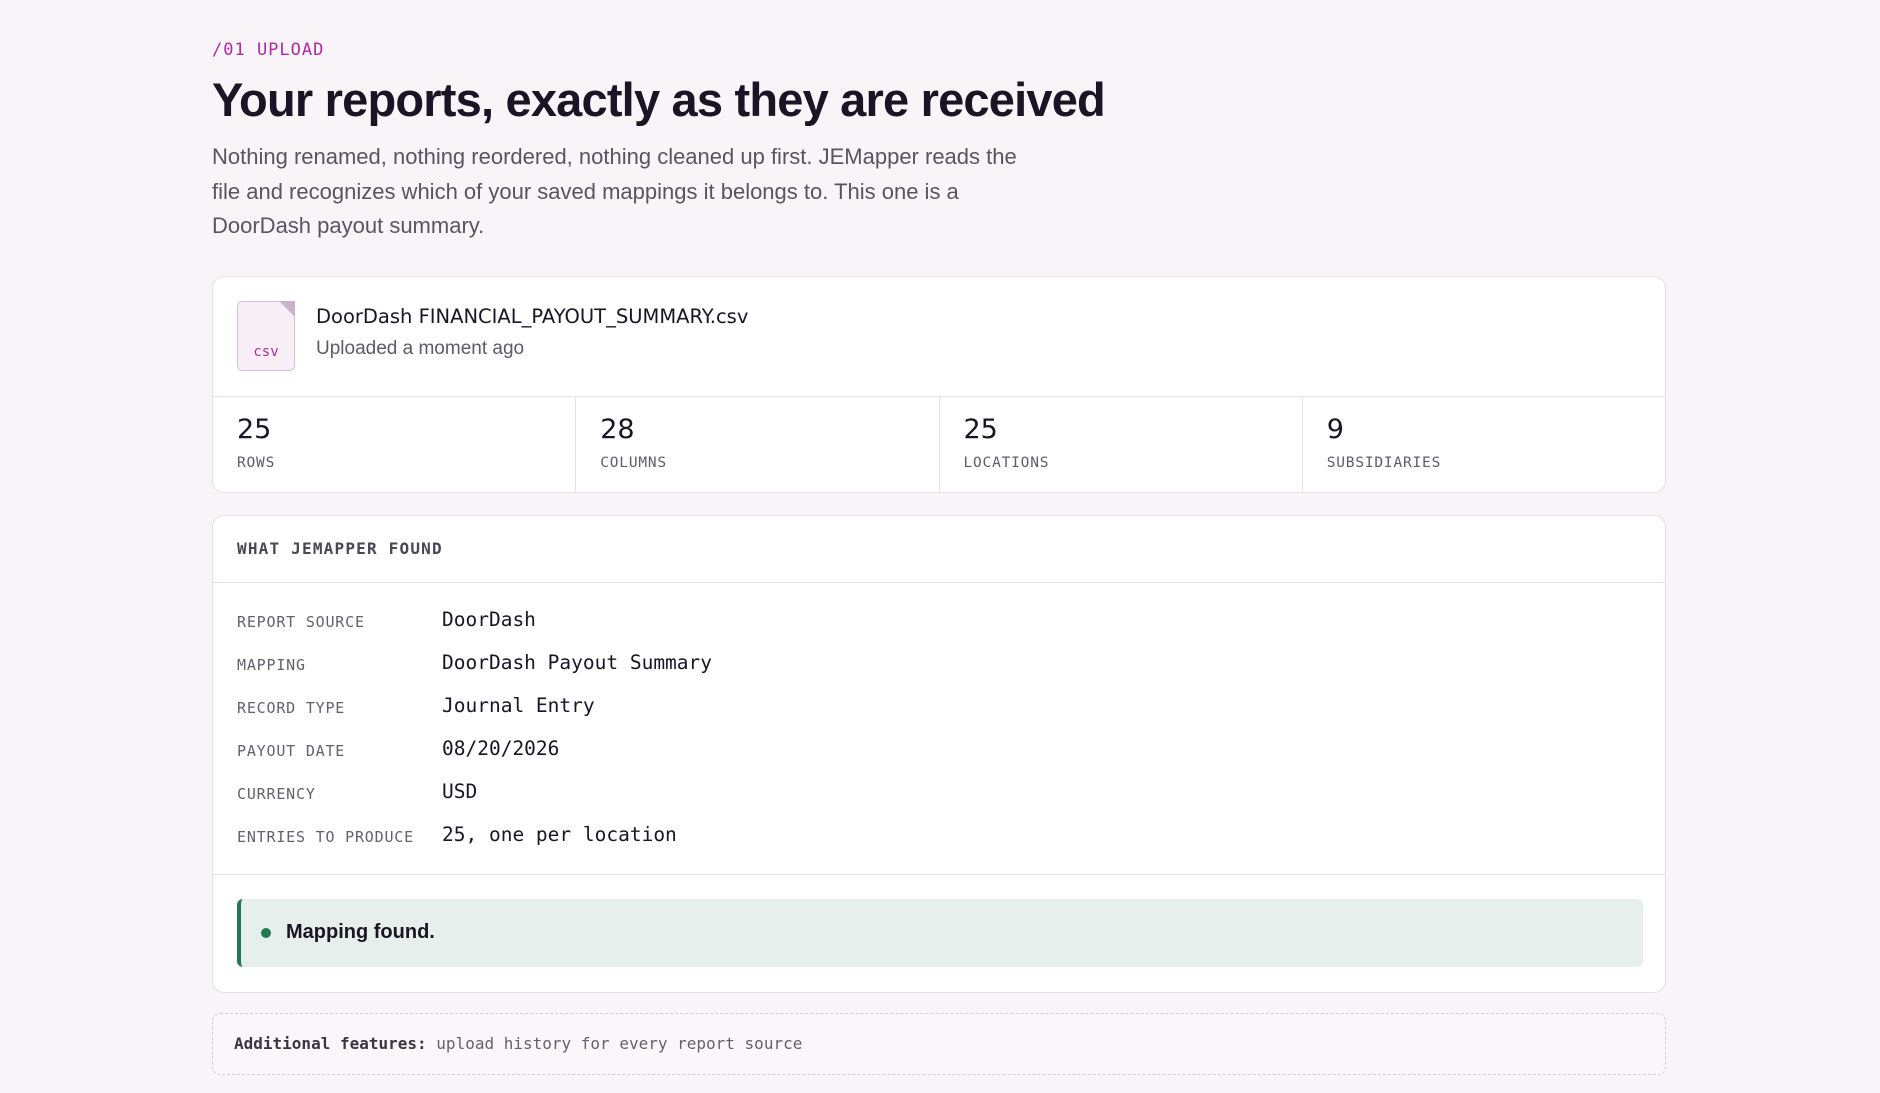 This screenshot has height=1093, width=1880. I want to click on file-corner-fold, so click(287, 309).